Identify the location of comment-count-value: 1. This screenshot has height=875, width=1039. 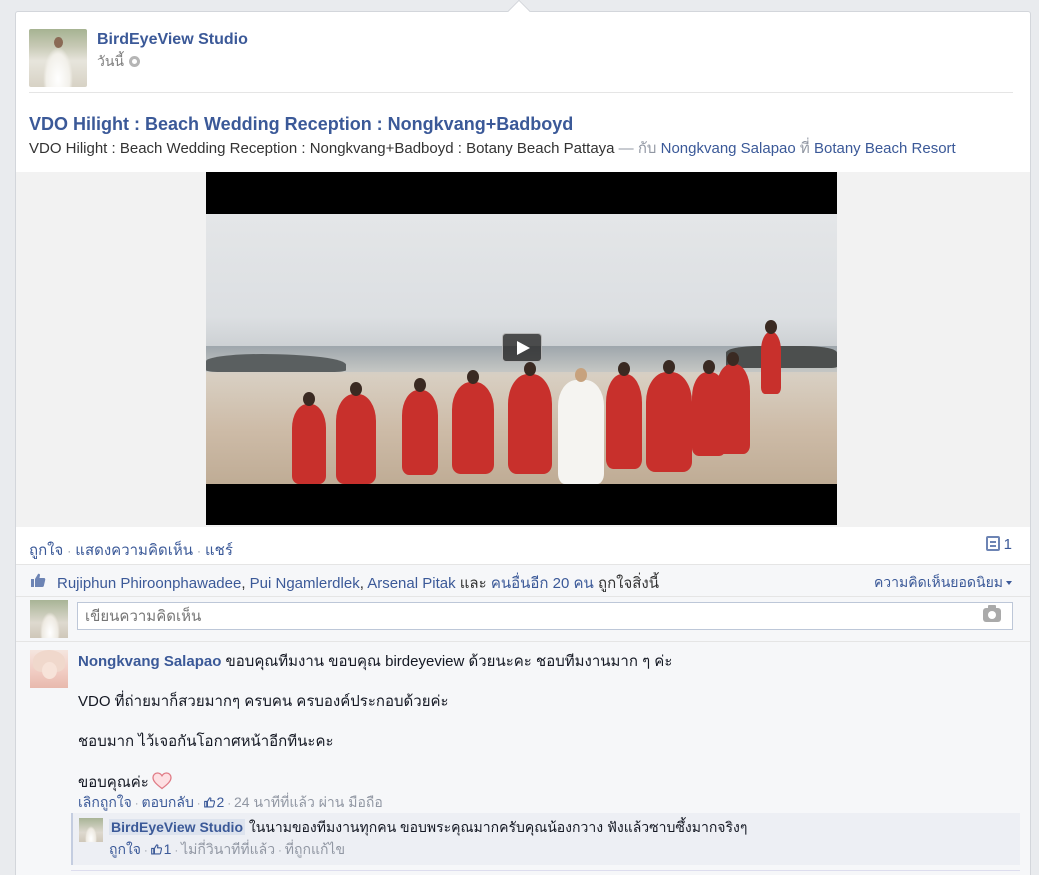
(1007, 544).